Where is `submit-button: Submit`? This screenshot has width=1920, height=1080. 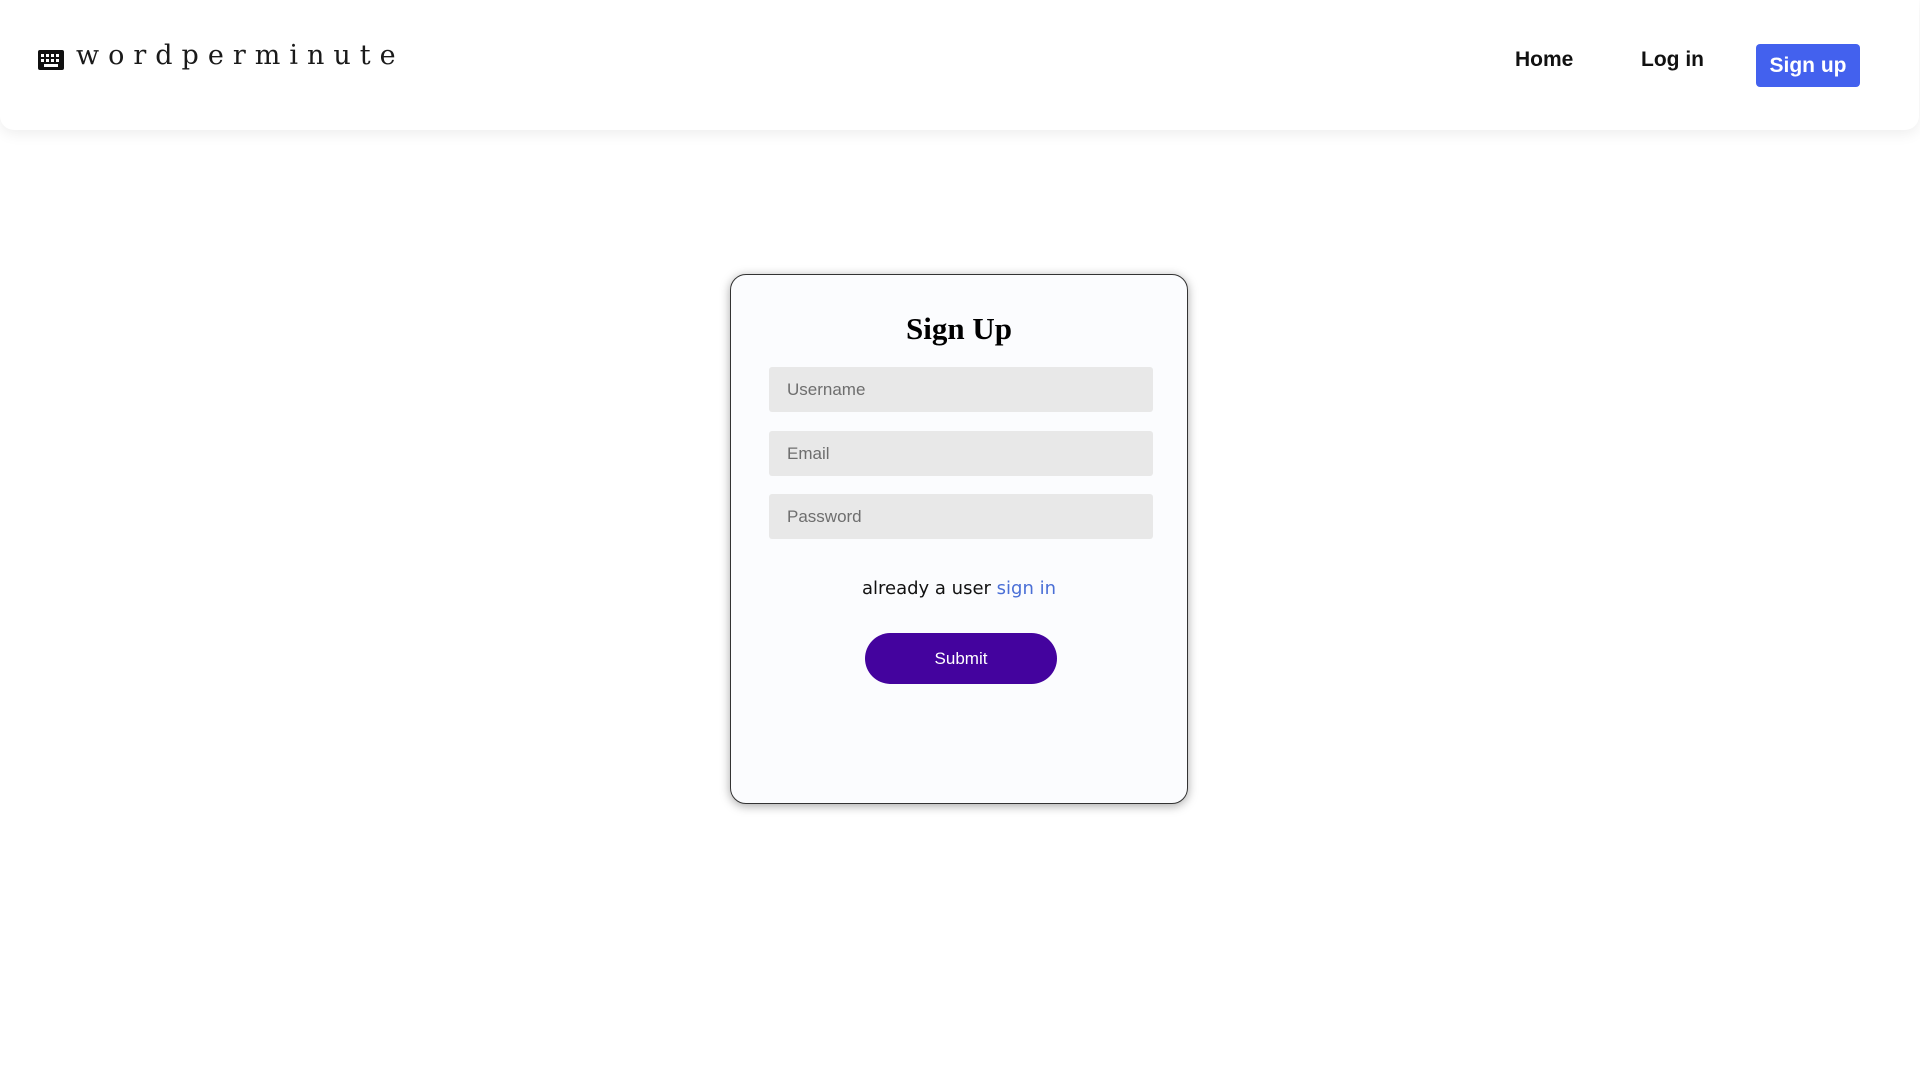 submit-button: Submit is located at coordinates (961, 658).